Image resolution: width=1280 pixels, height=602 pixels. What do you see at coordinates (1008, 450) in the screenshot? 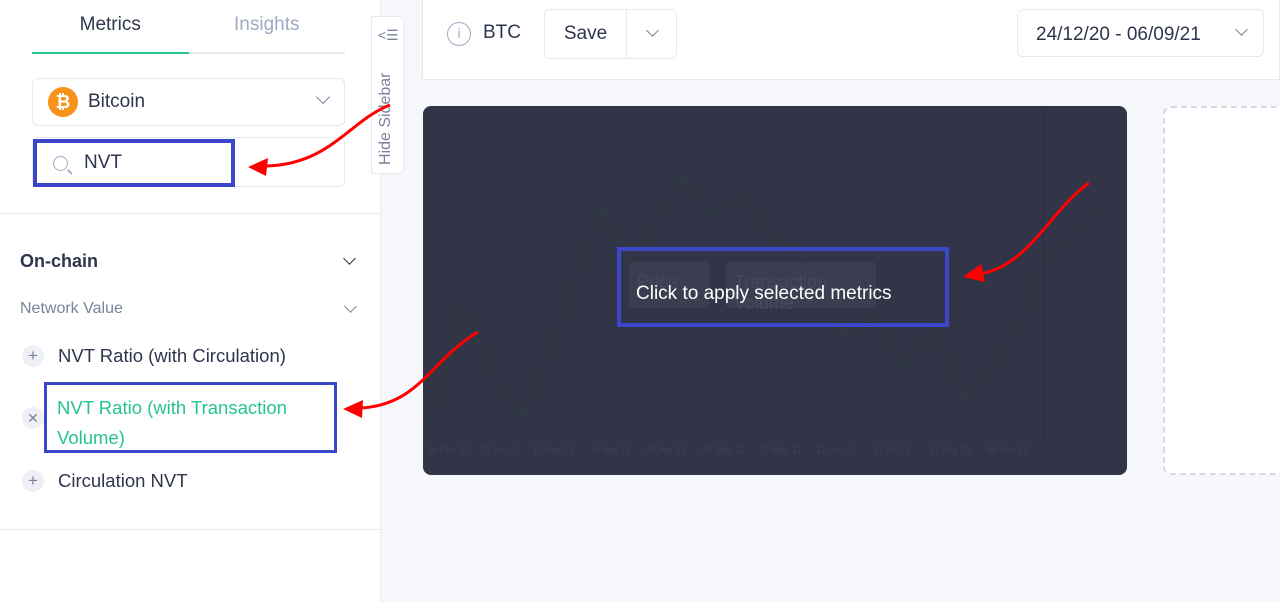
I see `x-tick-label: 06 Sep 21` at bounding box center [1008, 450].